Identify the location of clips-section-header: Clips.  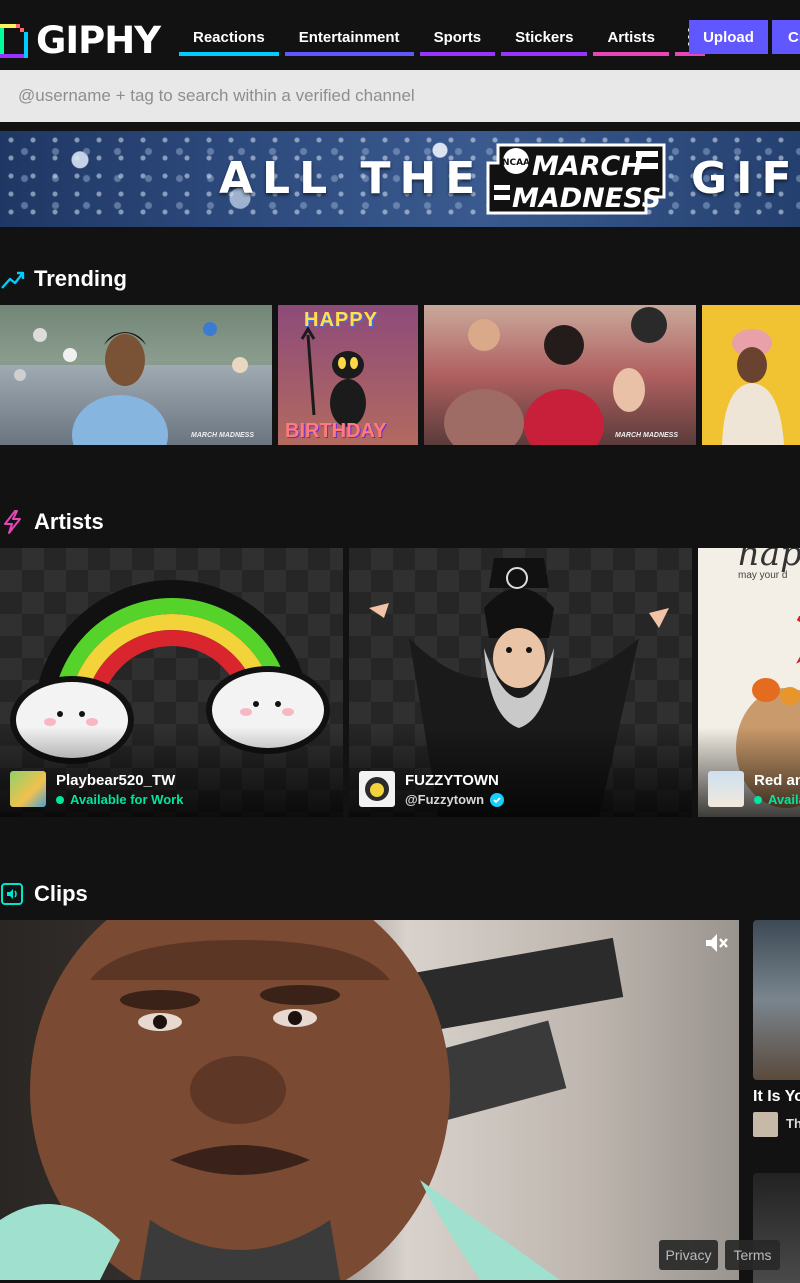
(44, 894).